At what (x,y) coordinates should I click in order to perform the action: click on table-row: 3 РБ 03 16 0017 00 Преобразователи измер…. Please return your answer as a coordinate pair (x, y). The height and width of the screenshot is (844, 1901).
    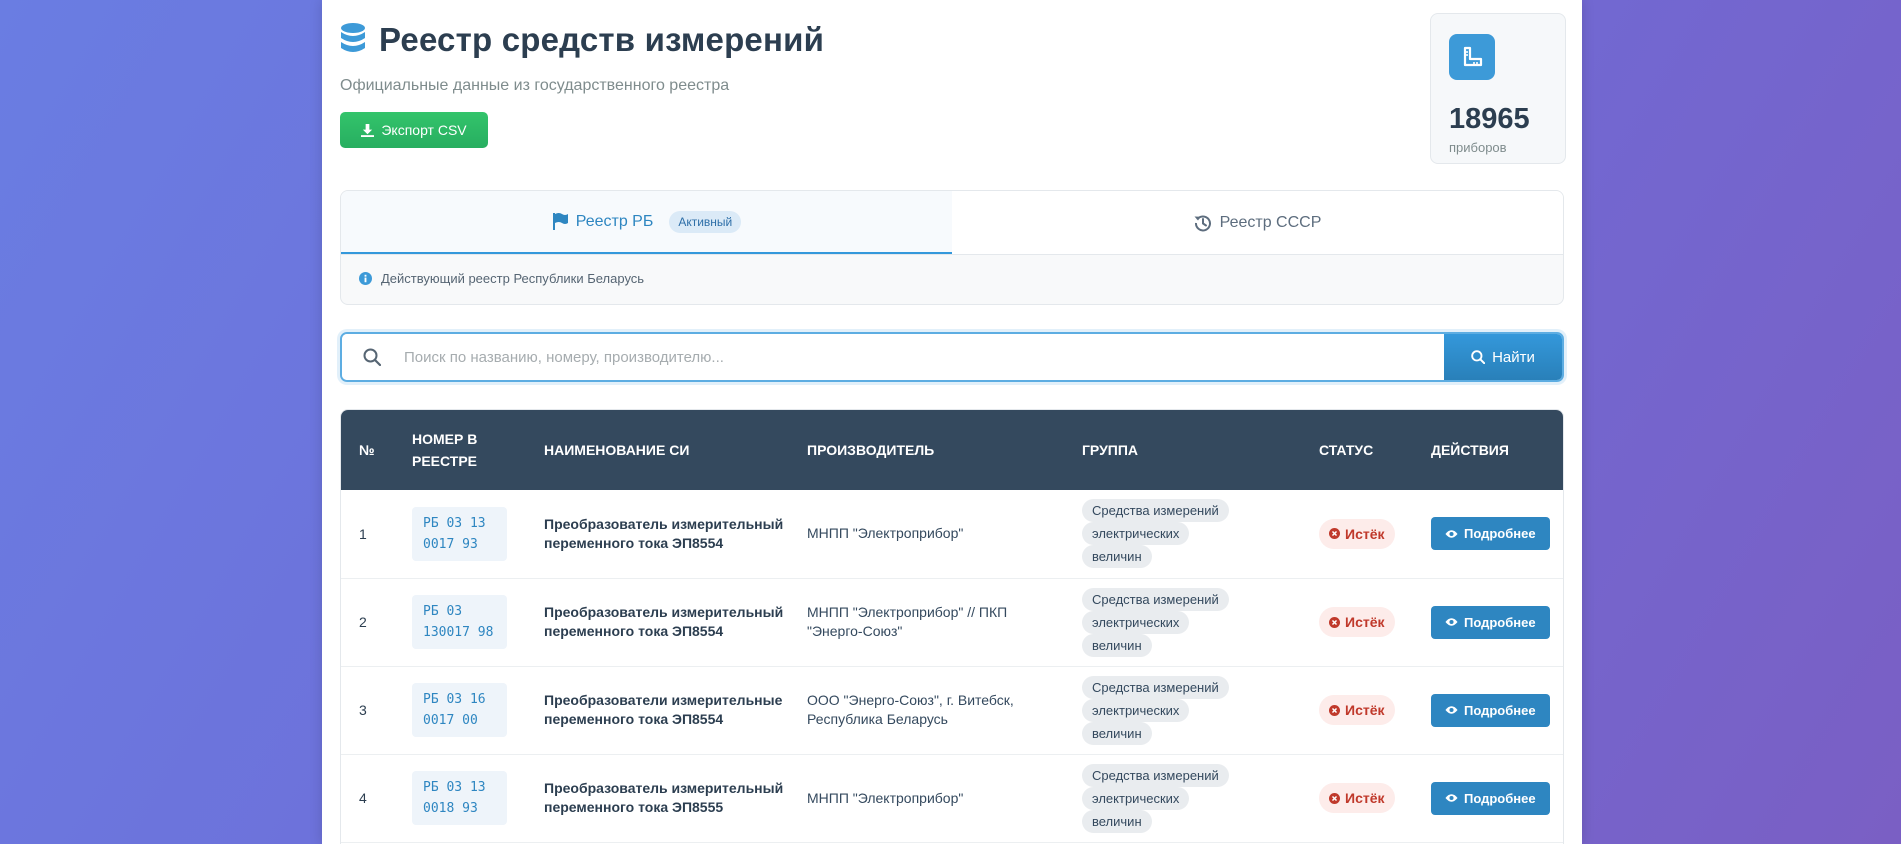
    Looking at the image, I should click on (952, 710).